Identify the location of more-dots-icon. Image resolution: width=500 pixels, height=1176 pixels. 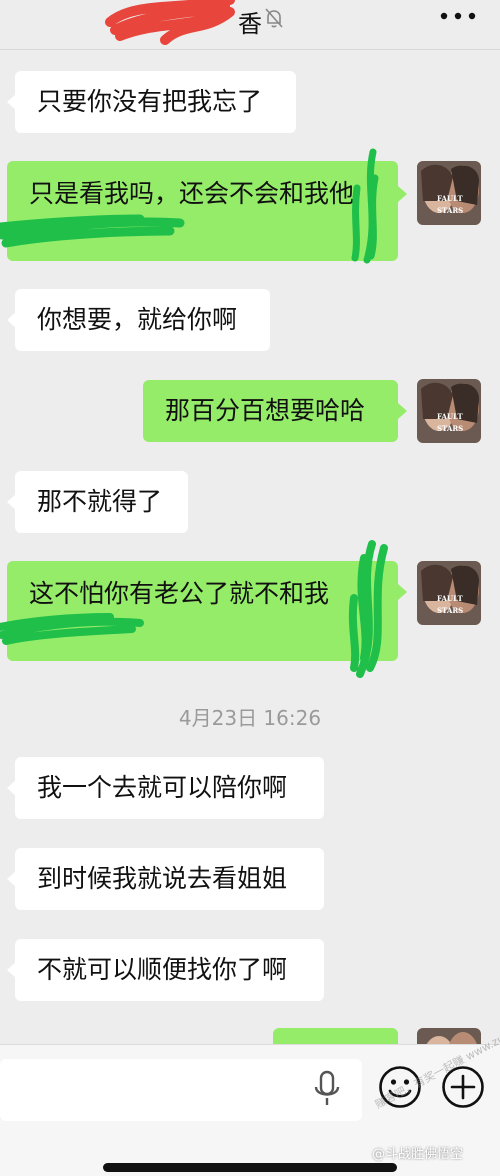
(458, 16).